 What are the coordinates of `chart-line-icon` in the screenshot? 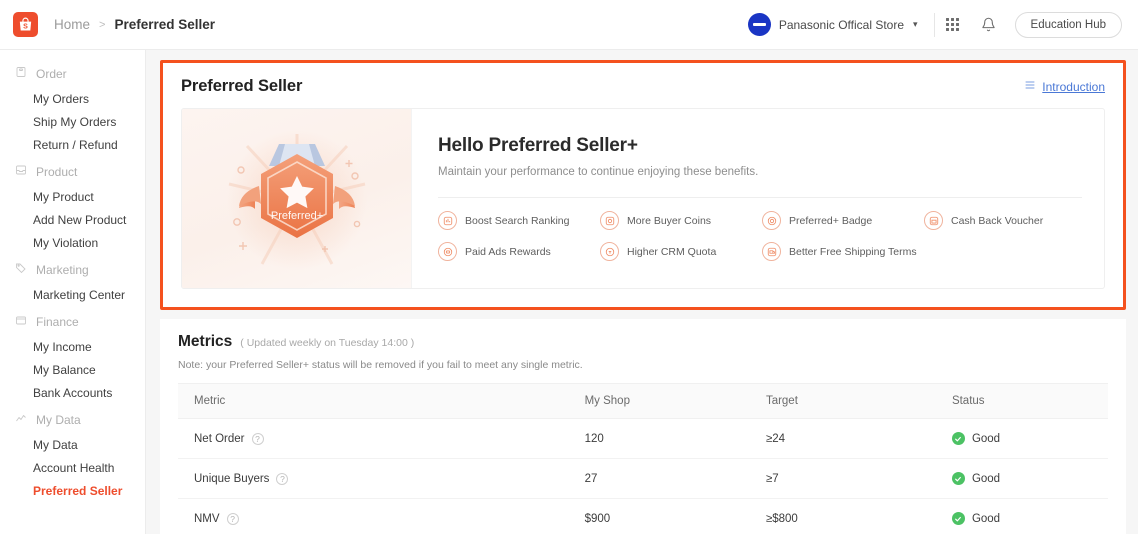 It's located at (21, 419).